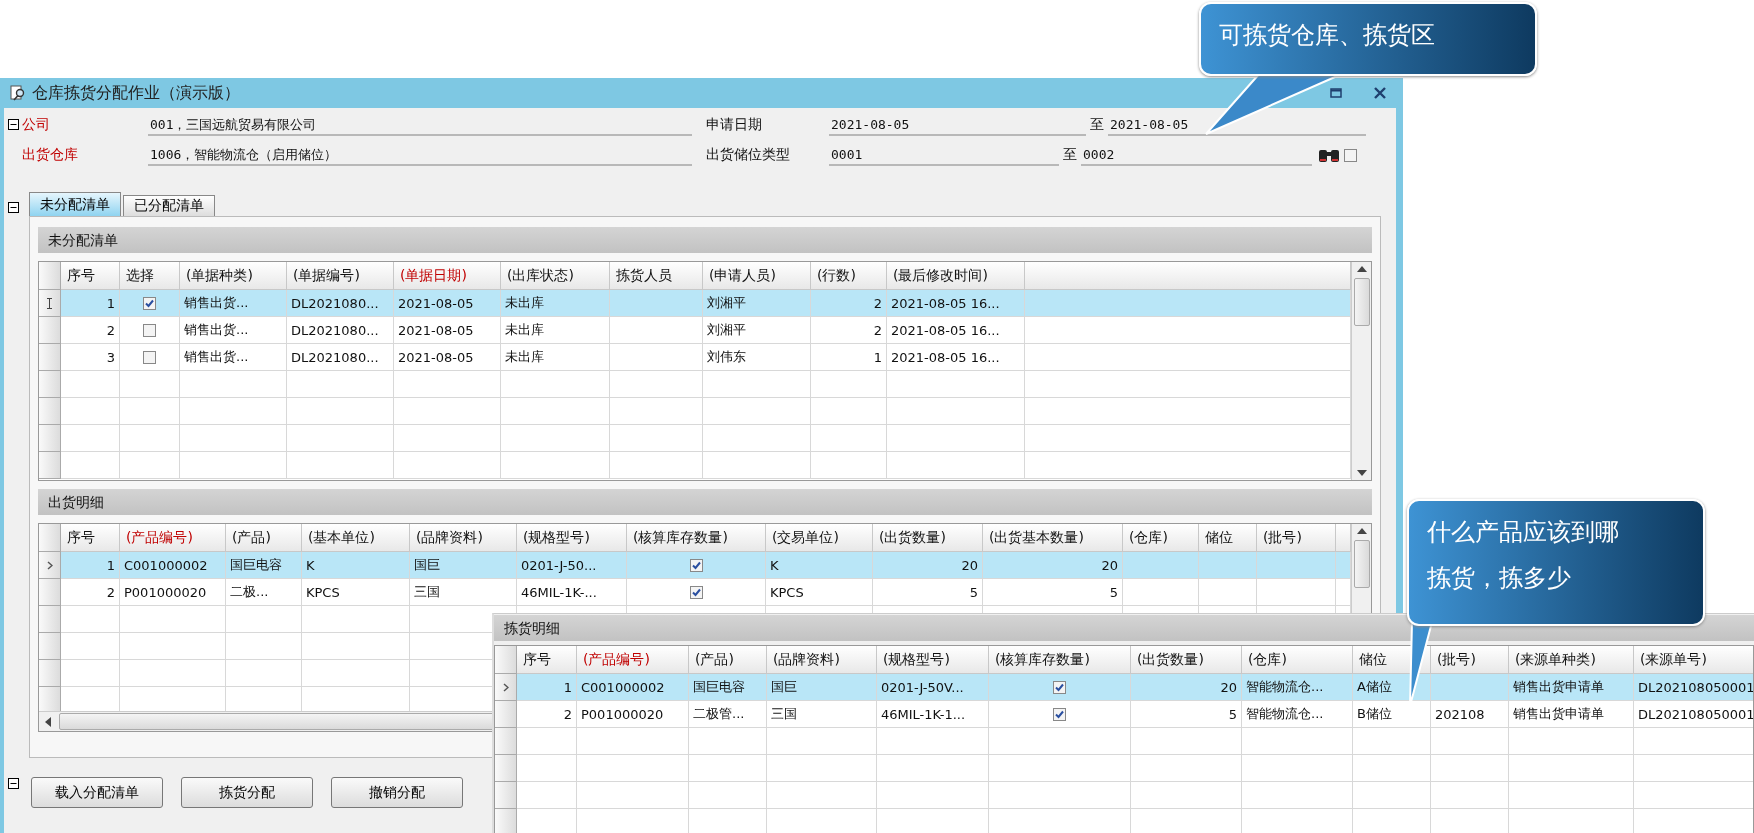 The image size is (1754, 833). I want to click on binoculars-icon, so click(1329, 155).